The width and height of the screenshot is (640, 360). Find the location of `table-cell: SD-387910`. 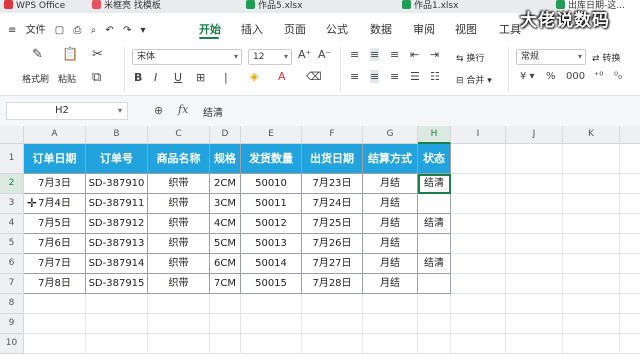

table-cell: SD-387910 is located at coordinates (117, 184).